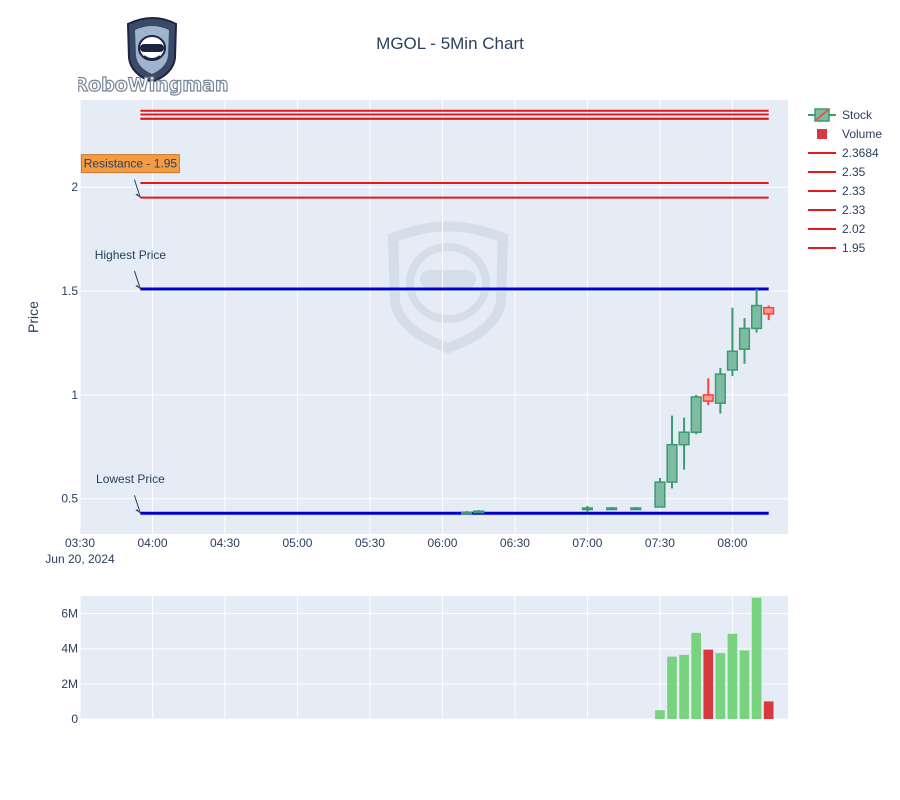 This screenshot has width=900, height=800. Describe the element at coordinates (69, 684) in the screenshot. I see `volume-ytick-label: 2M` at that location.